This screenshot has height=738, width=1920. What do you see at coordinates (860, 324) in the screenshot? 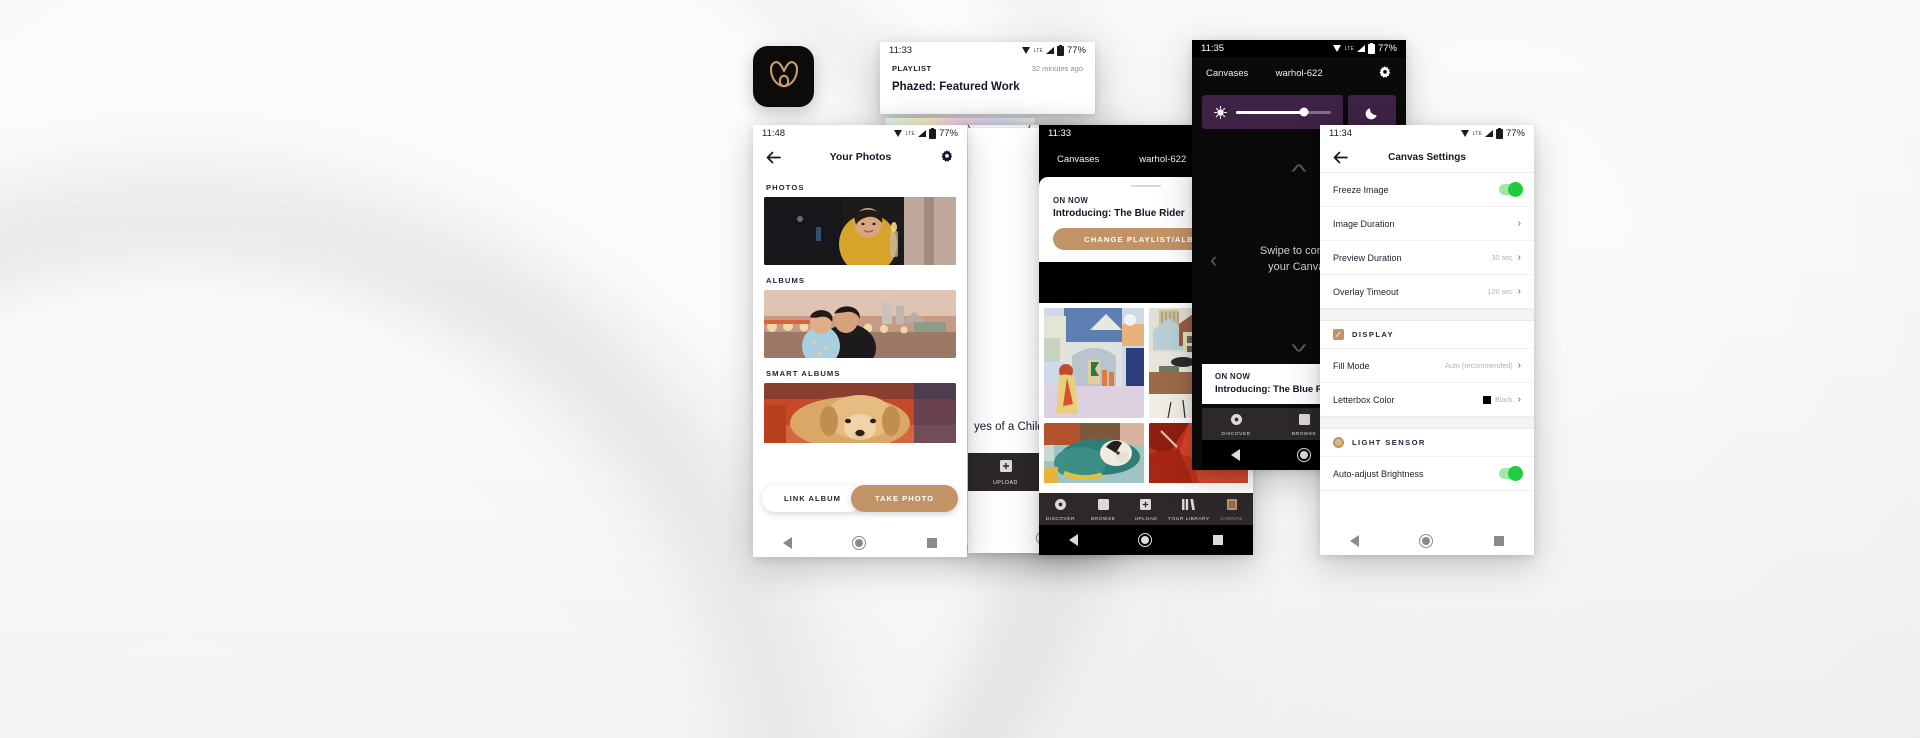
I see `photo-thumbnail-albums` at bounding box center [860, 324].